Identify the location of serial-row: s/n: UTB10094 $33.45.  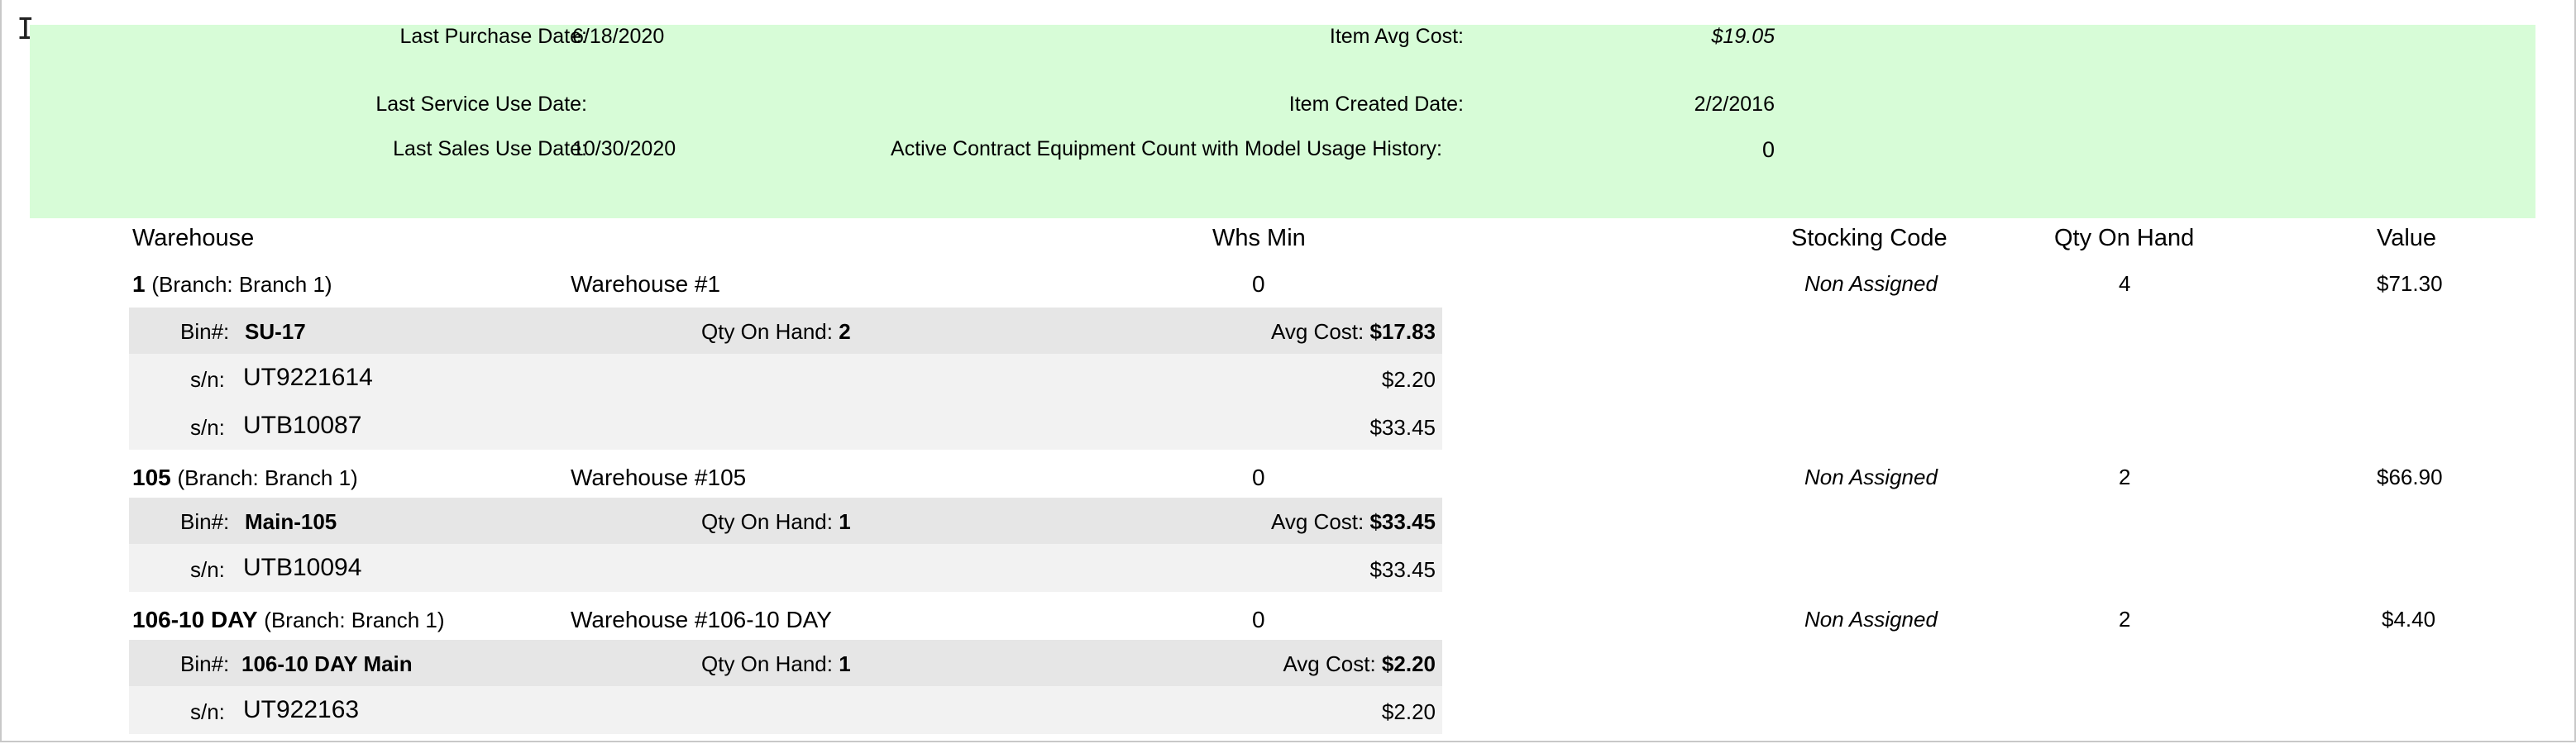
(786, 568).